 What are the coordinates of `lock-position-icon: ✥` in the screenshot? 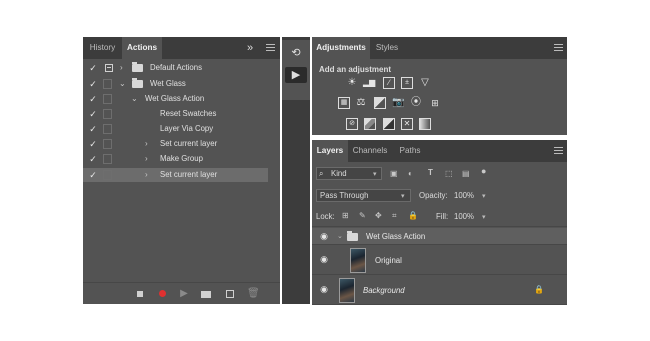 It's located at (378, 215).